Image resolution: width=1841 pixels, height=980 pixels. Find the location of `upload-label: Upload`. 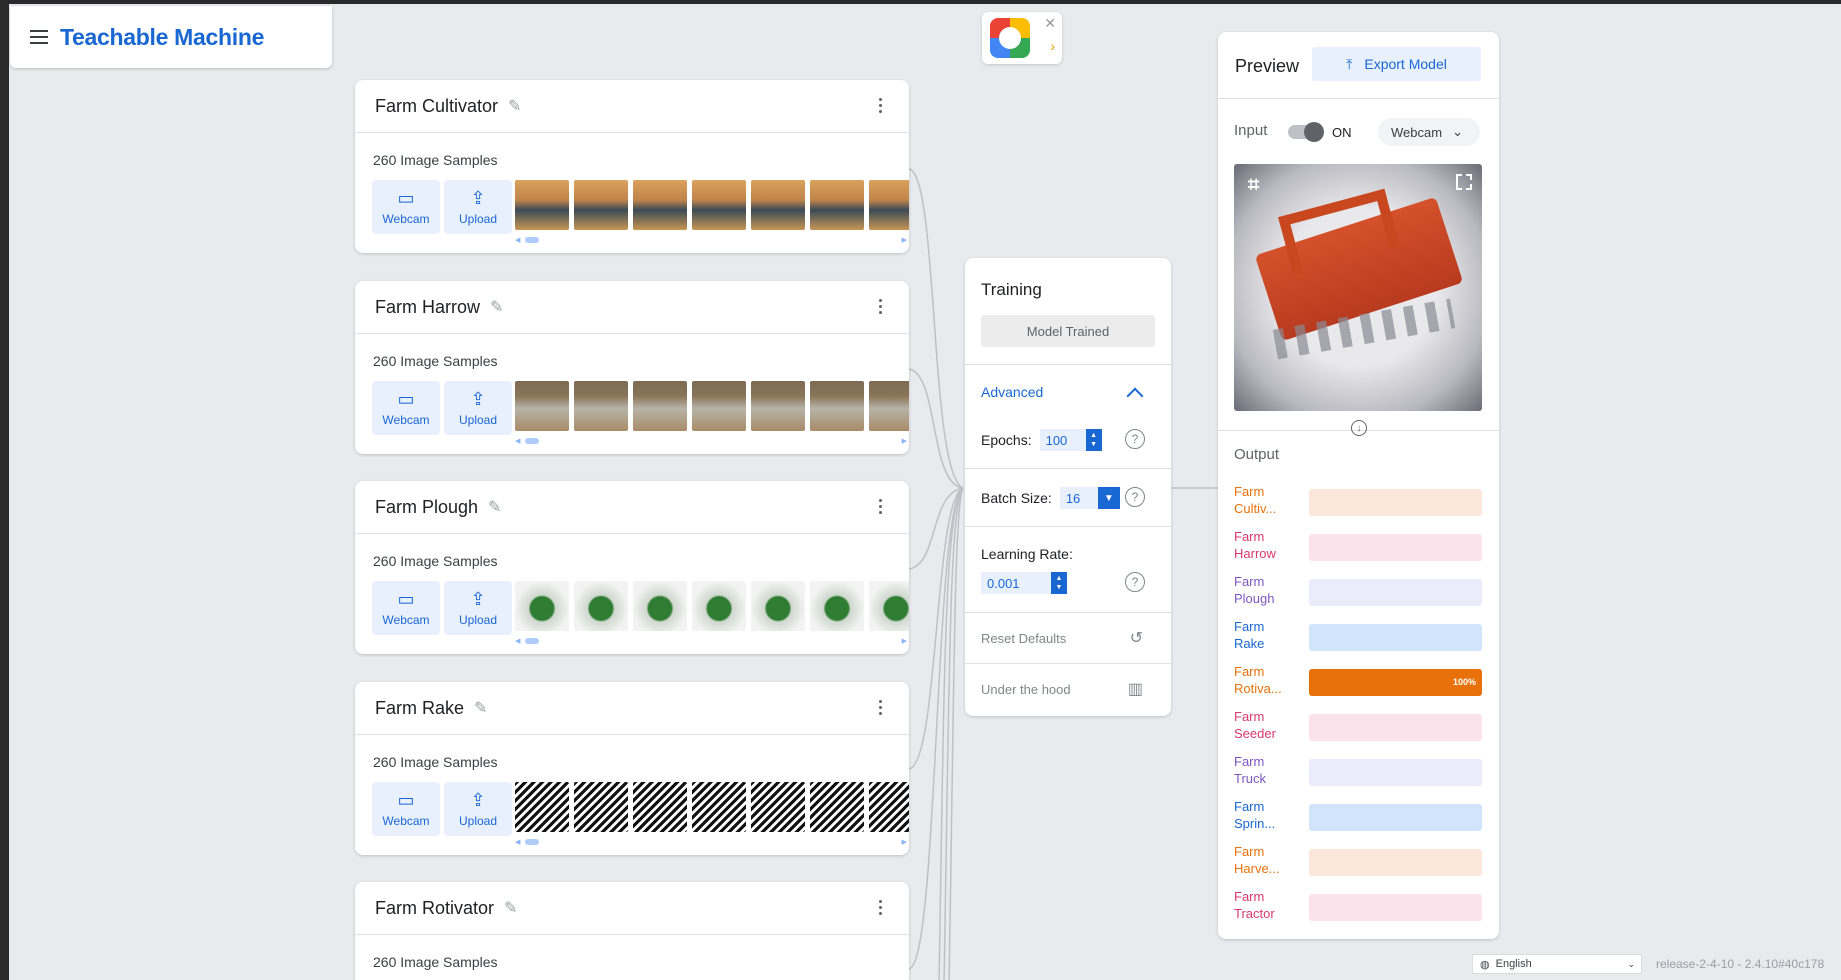

upload-label: Upload is located at coordinates (478, 219).